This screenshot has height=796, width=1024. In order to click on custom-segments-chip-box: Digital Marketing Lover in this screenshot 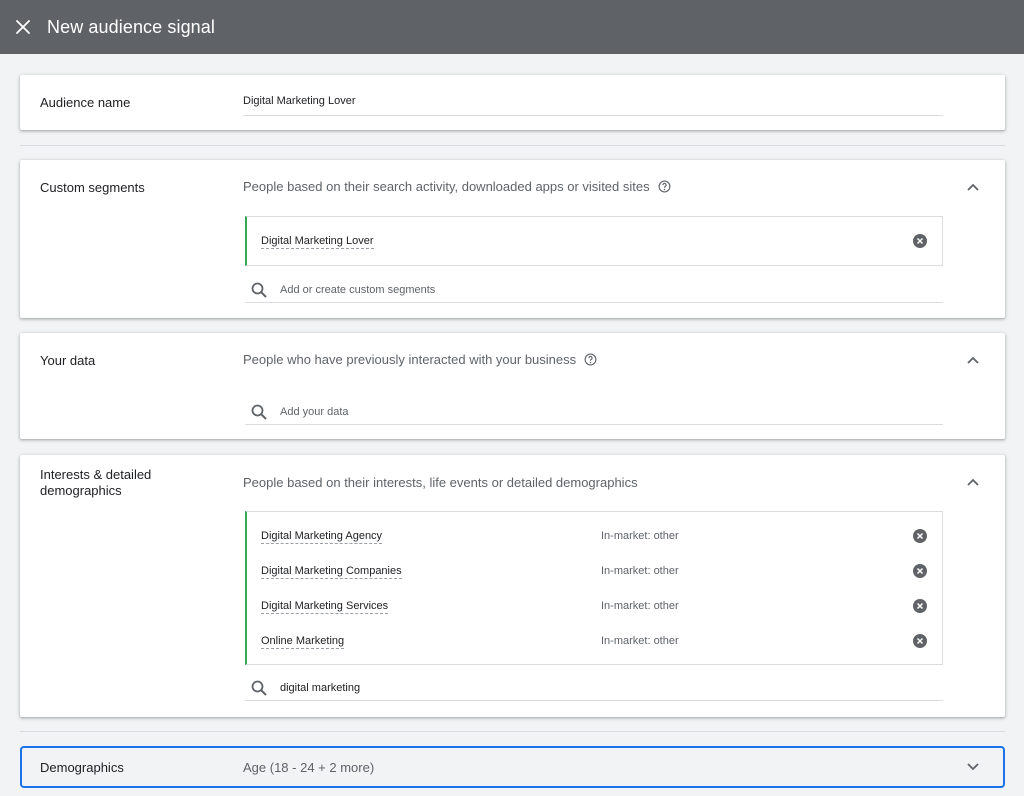, I will do `click(594, 241)`.